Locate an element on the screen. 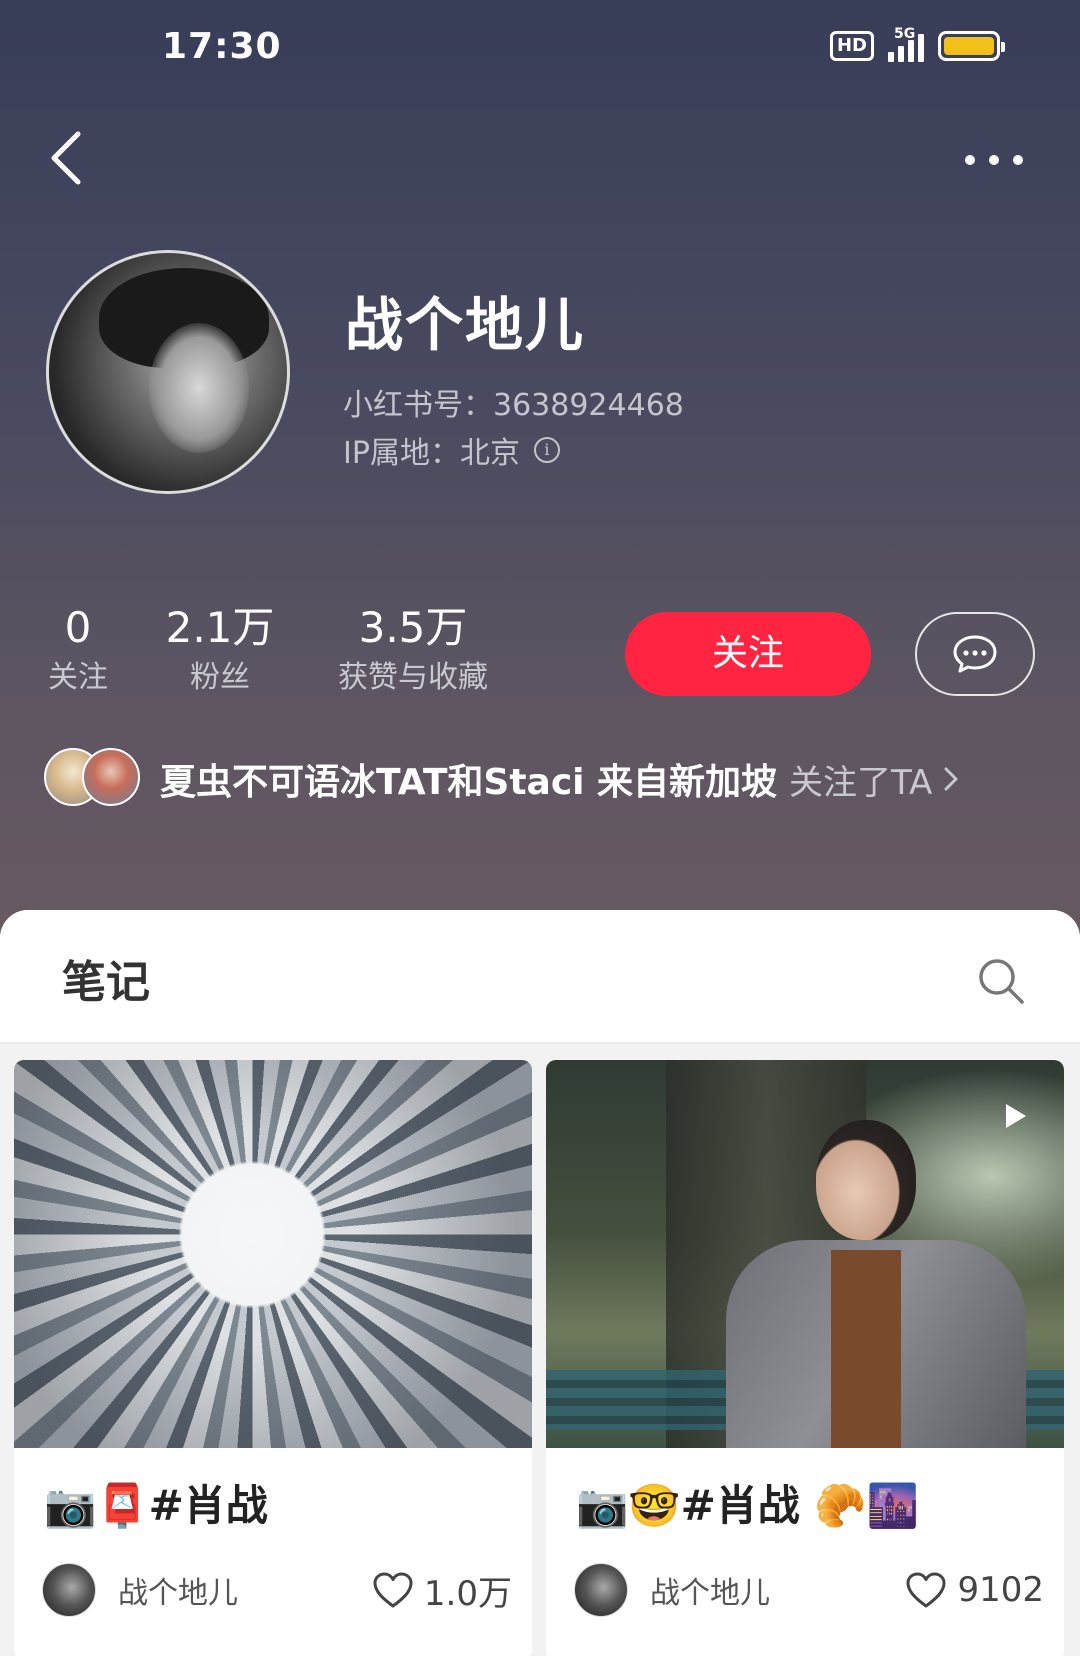 Image resolution: width=1080 pixels, height=1656 pixels. stat-value: 0 is located at coordinates (78, 627).